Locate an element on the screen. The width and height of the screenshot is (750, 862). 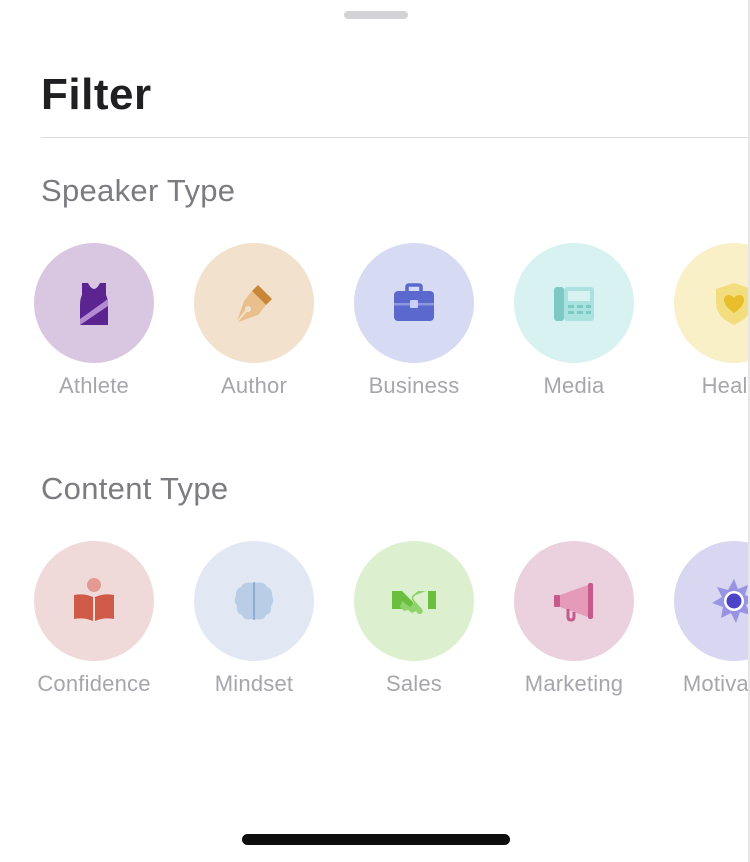
filter-athlete: Athlete is located at coordinates (94, 328).